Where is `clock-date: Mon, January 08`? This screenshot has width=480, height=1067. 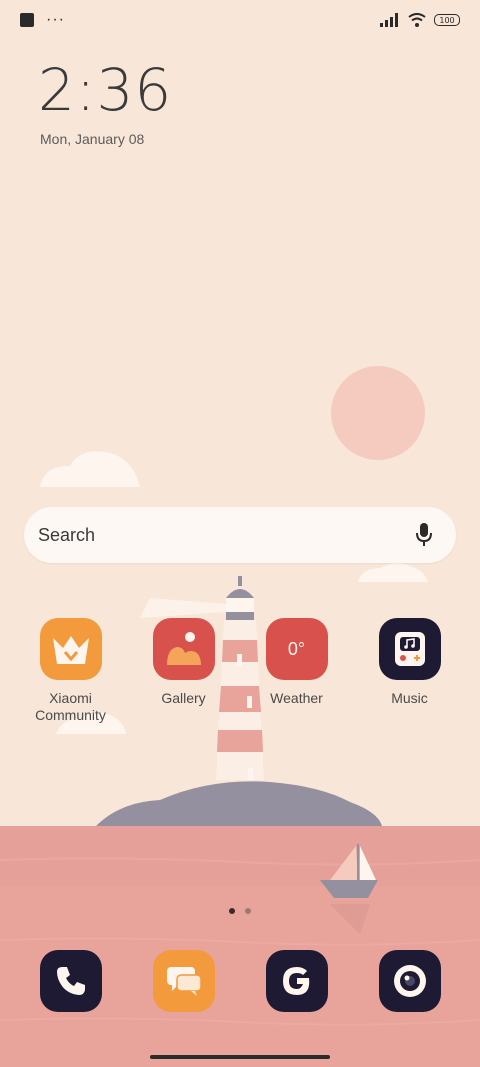 clock-date: Mon, January 08 is located at coordinates (92, 139).